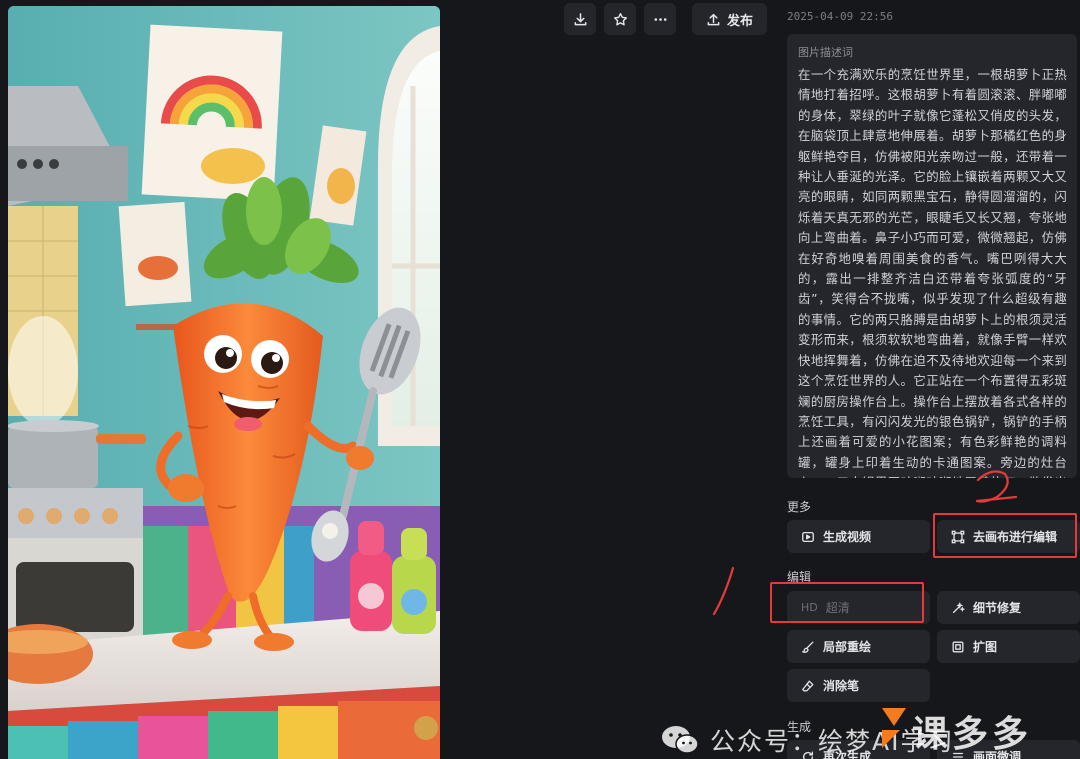 The width and height of the screenshot is (1080, 759). What do you see at coordinates (958, 646) in the screenshot?
I see `expand-icon` at bounding box center [958, 646].